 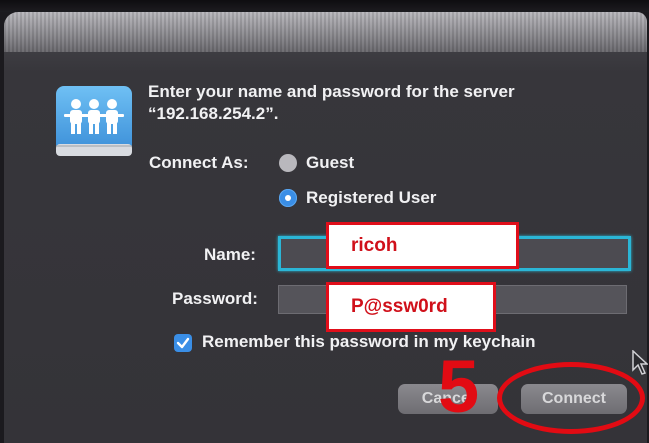 What do you see at coordinates (94, 121) in the screenshot?
I see `shared-server-icon` at bounding box center [94, 121].